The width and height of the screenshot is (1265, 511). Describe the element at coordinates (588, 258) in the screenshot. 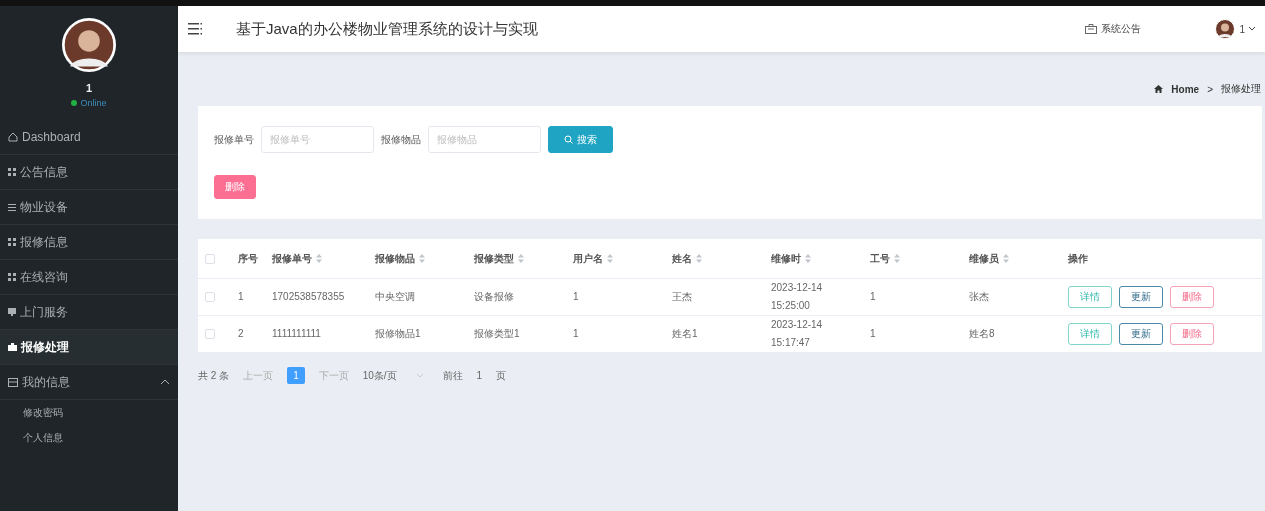

I see `column-header: 用户名` at that location.